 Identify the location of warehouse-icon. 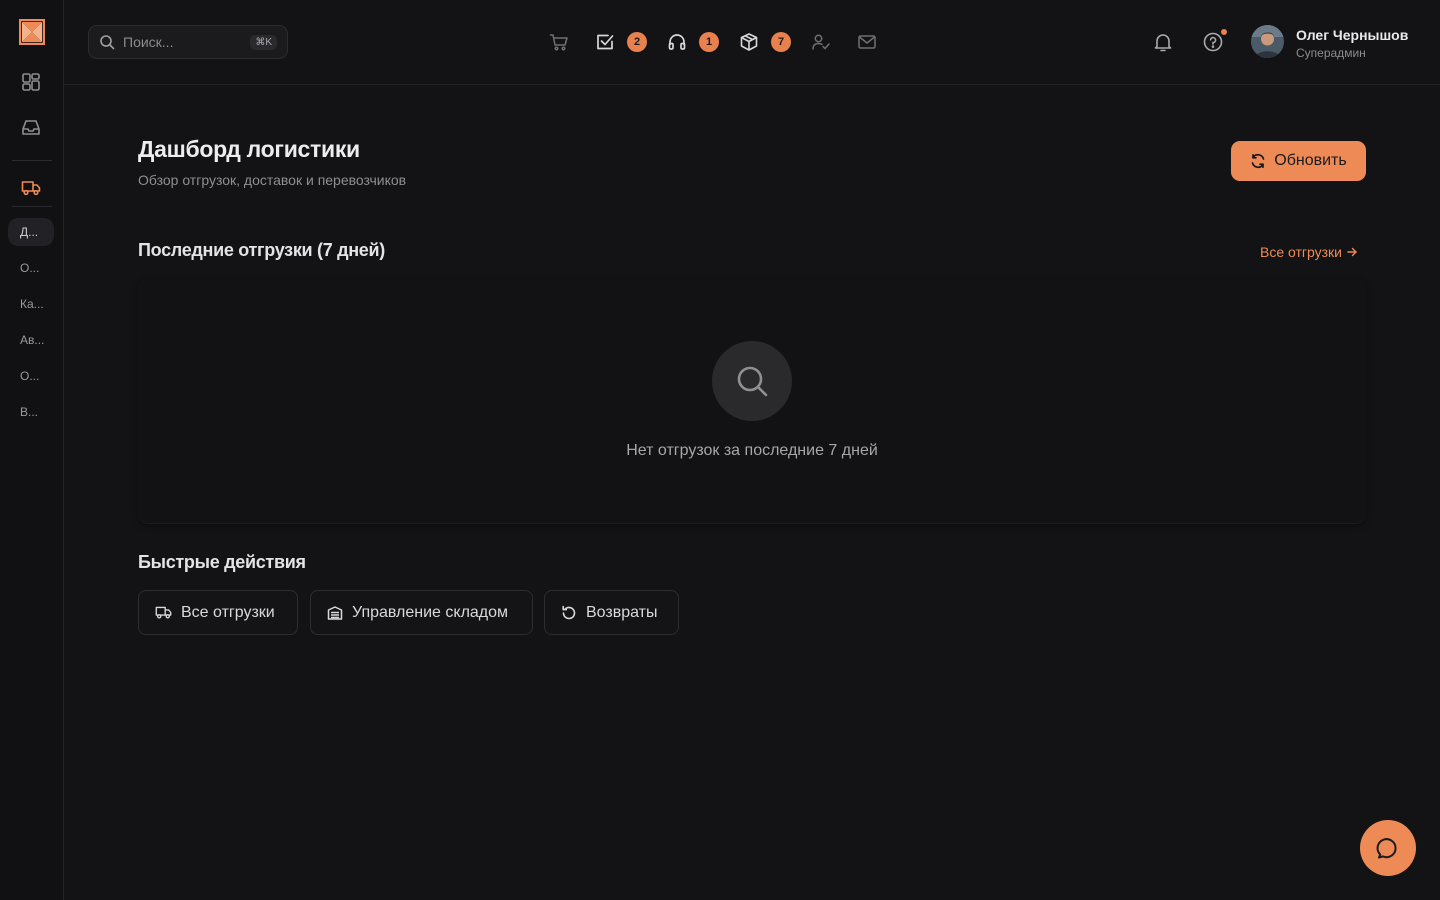
(335, 613).